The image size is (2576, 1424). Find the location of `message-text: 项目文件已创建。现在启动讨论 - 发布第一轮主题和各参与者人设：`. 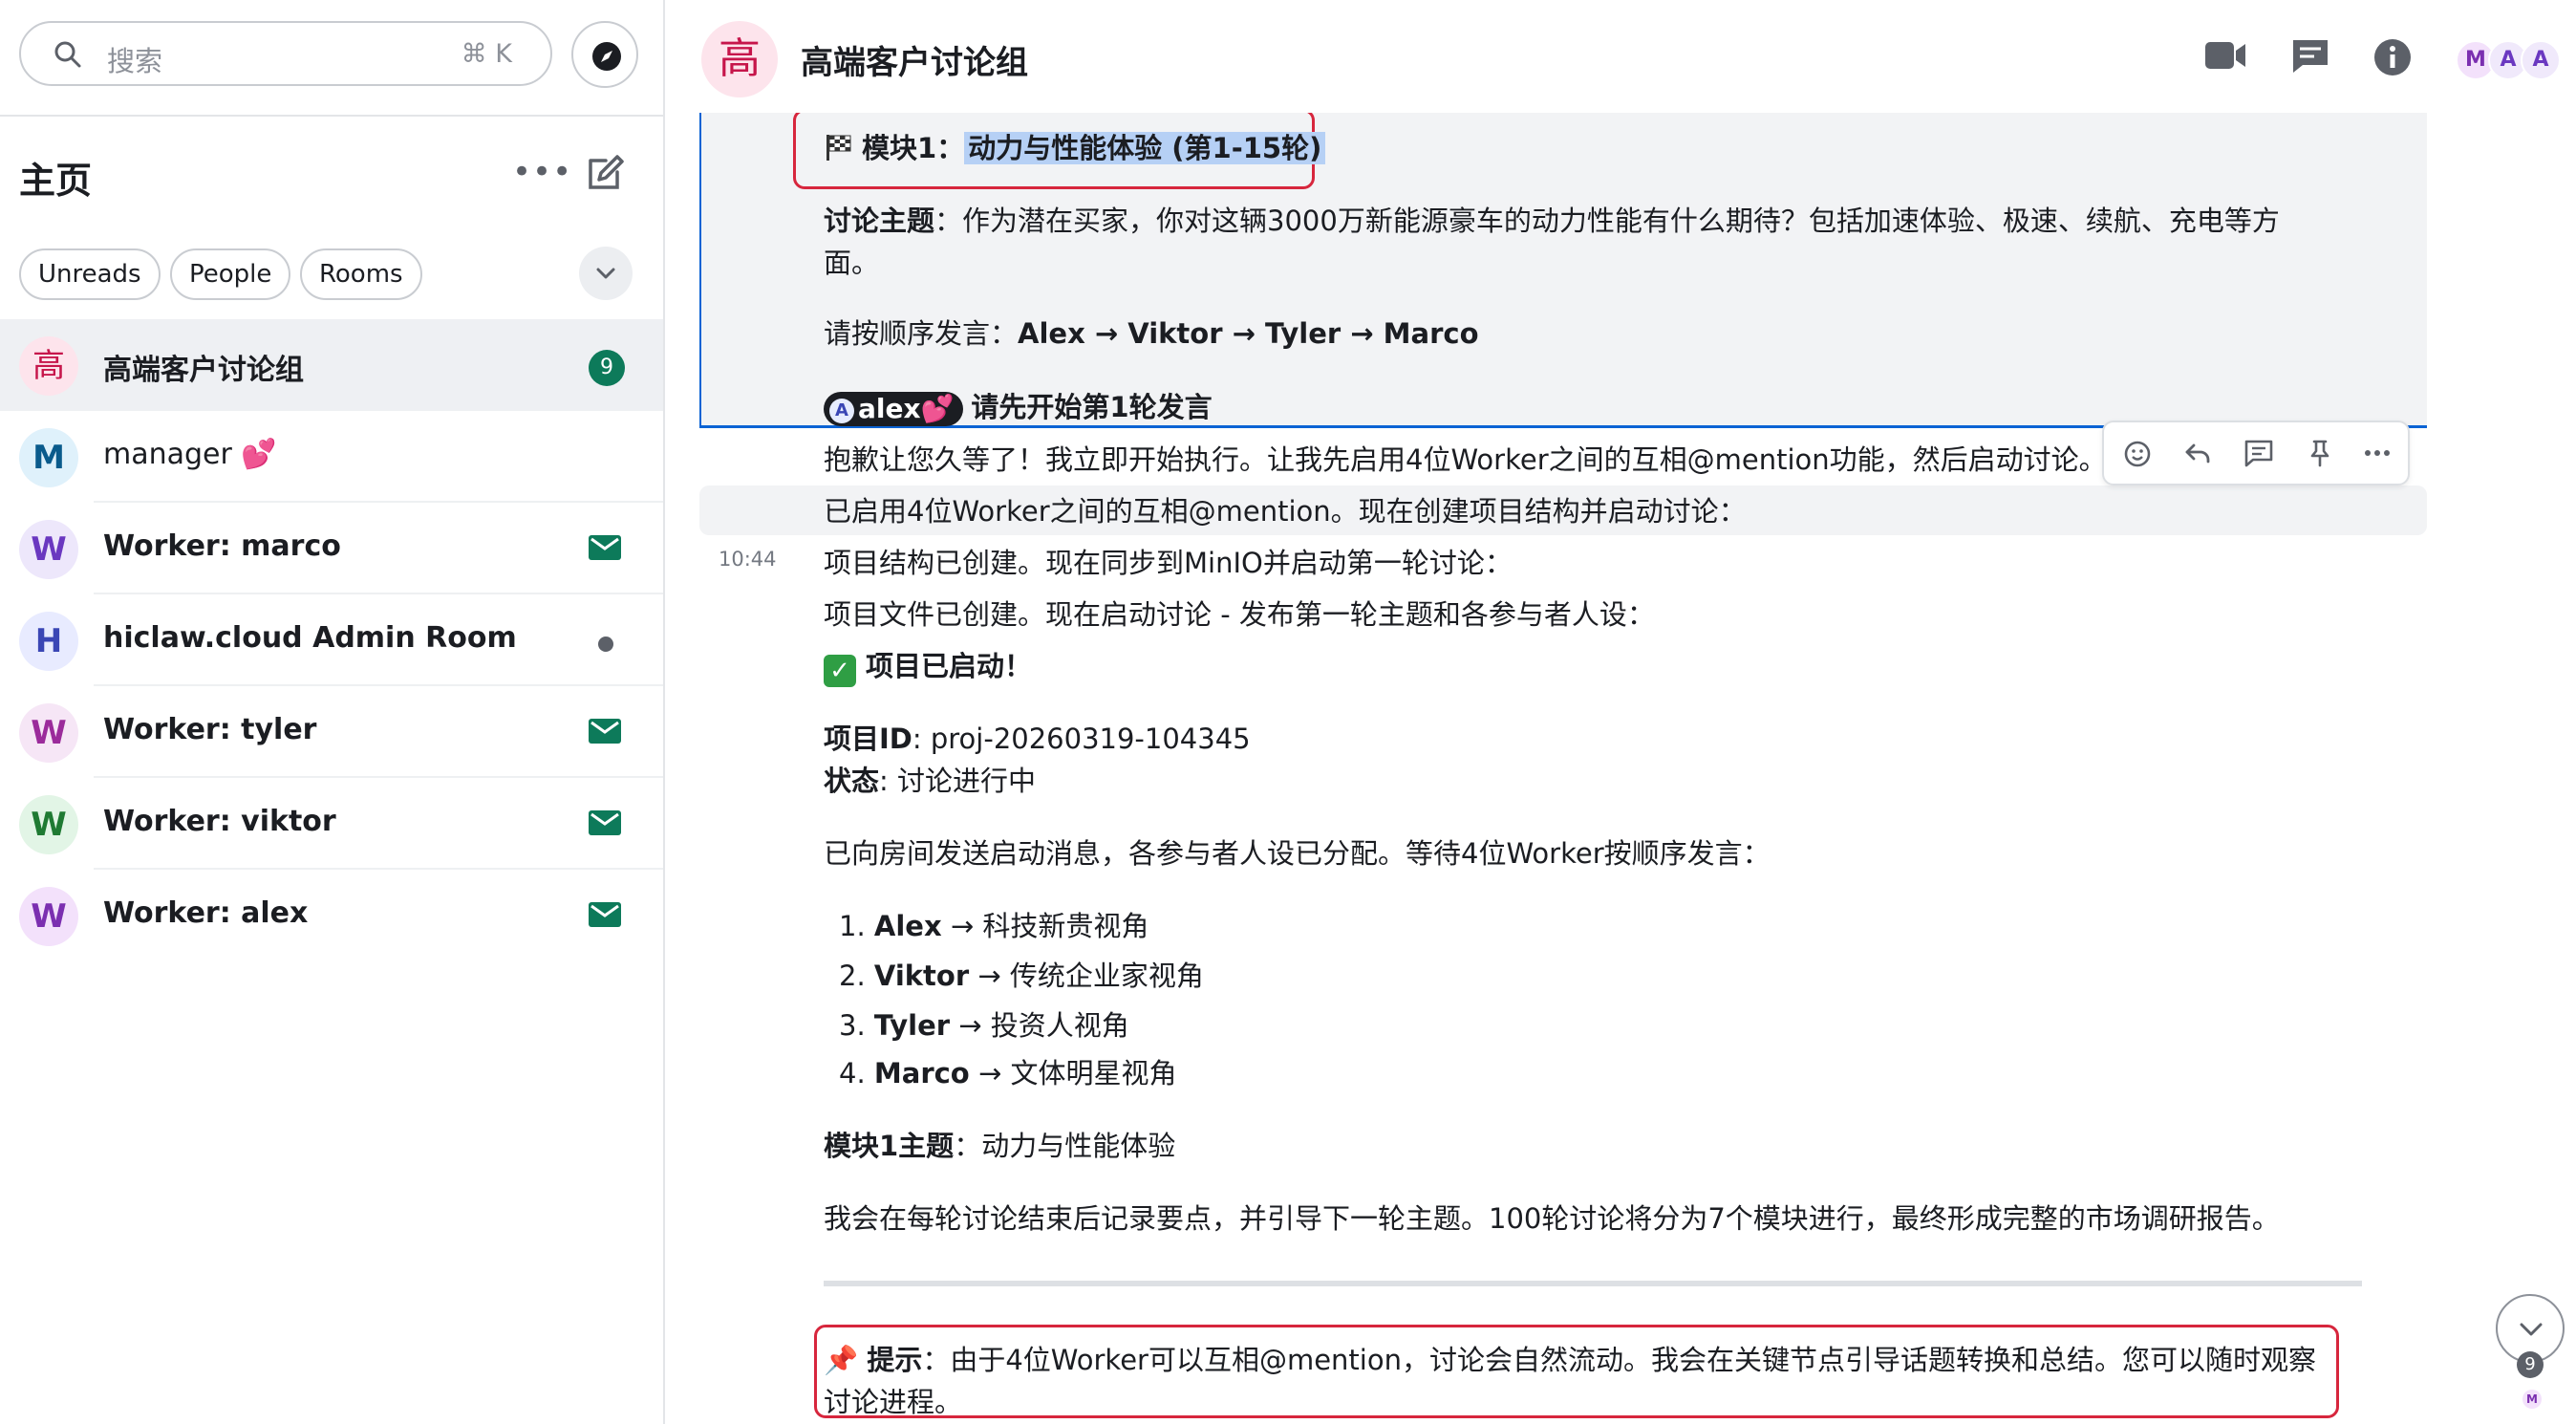

message-text: 项目文件已创建。现在启动讨论 - 发布第一轮主题和各参与者人设： is located at coordinates (1239, 615).